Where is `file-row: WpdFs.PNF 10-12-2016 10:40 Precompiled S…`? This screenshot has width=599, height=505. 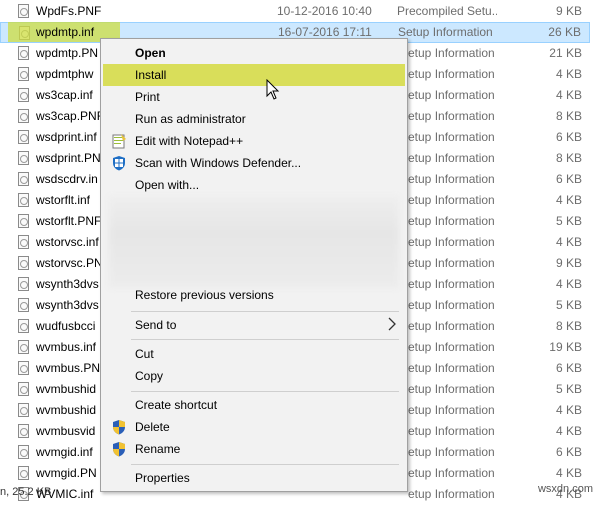
file-row: WpdFs.PNF 10-12-2016 10:40 Precompiled S… is located at coordinates (295, 11).